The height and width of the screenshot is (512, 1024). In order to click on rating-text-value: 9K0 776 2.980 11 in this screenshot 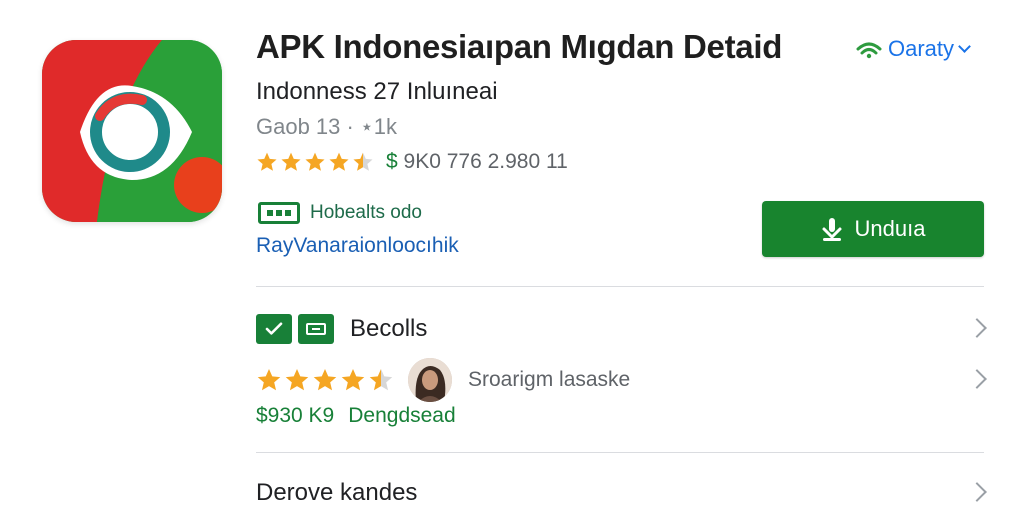, I will do `click(482, 161)`.